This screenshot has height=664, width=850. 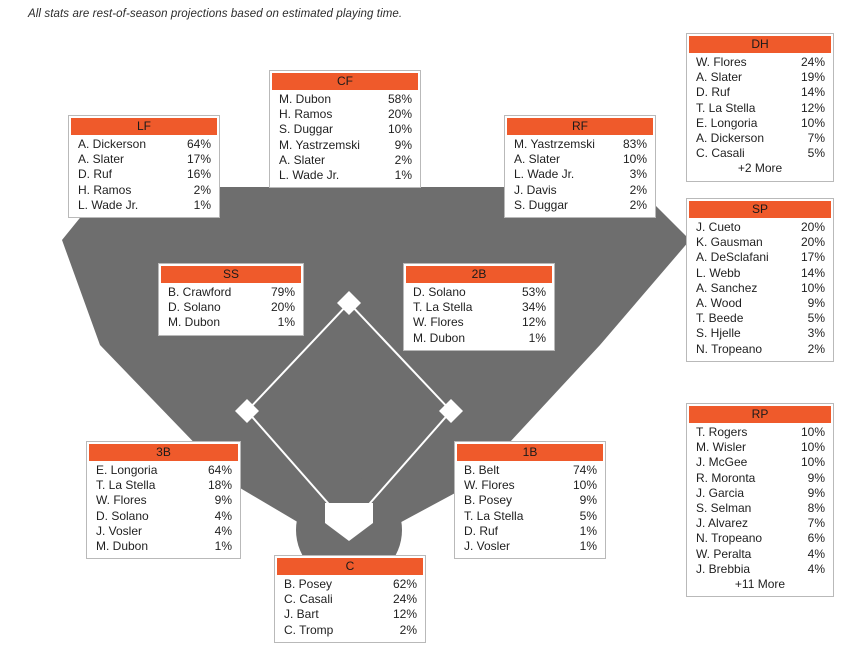 I want to click on player-share-pct: 16%, so click(x=198, y=174).